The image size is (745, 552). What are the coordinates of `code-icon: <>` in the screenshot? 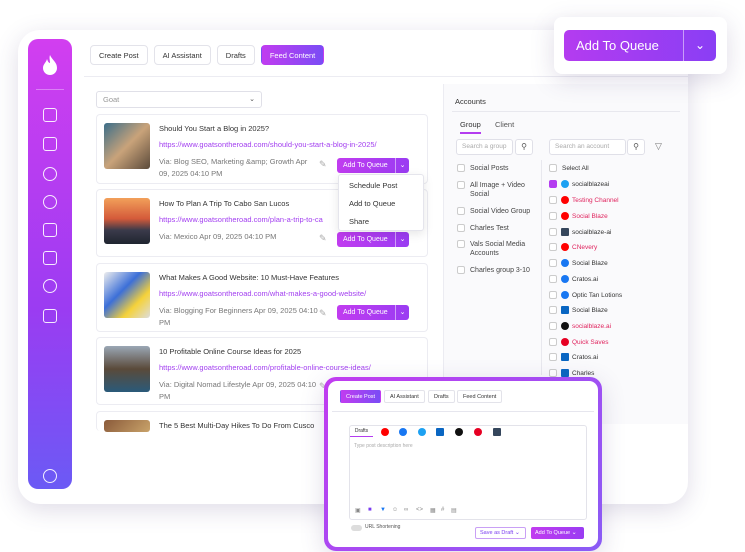 It's located at (419, 510).